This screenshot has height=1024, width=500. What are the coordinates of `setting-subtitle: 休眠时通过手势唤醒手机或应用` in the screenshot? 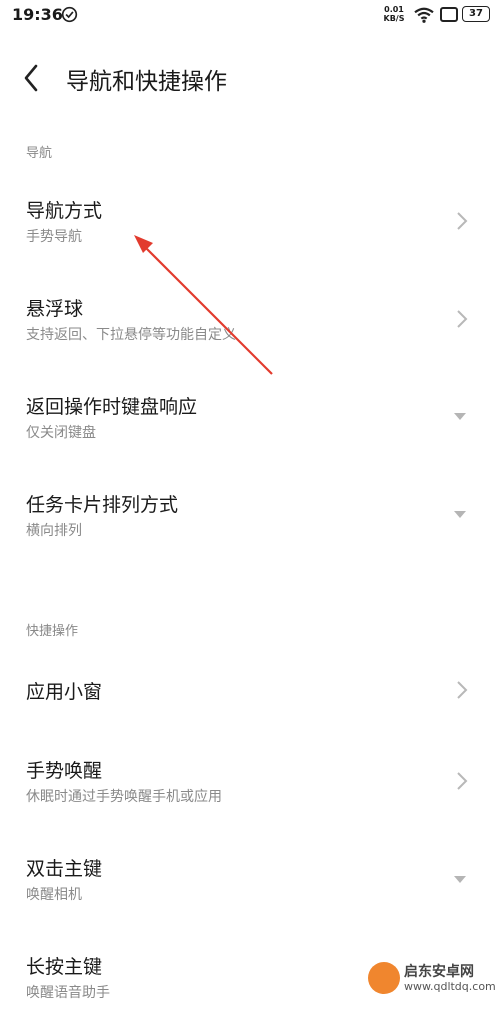 It's located at (124, 797).